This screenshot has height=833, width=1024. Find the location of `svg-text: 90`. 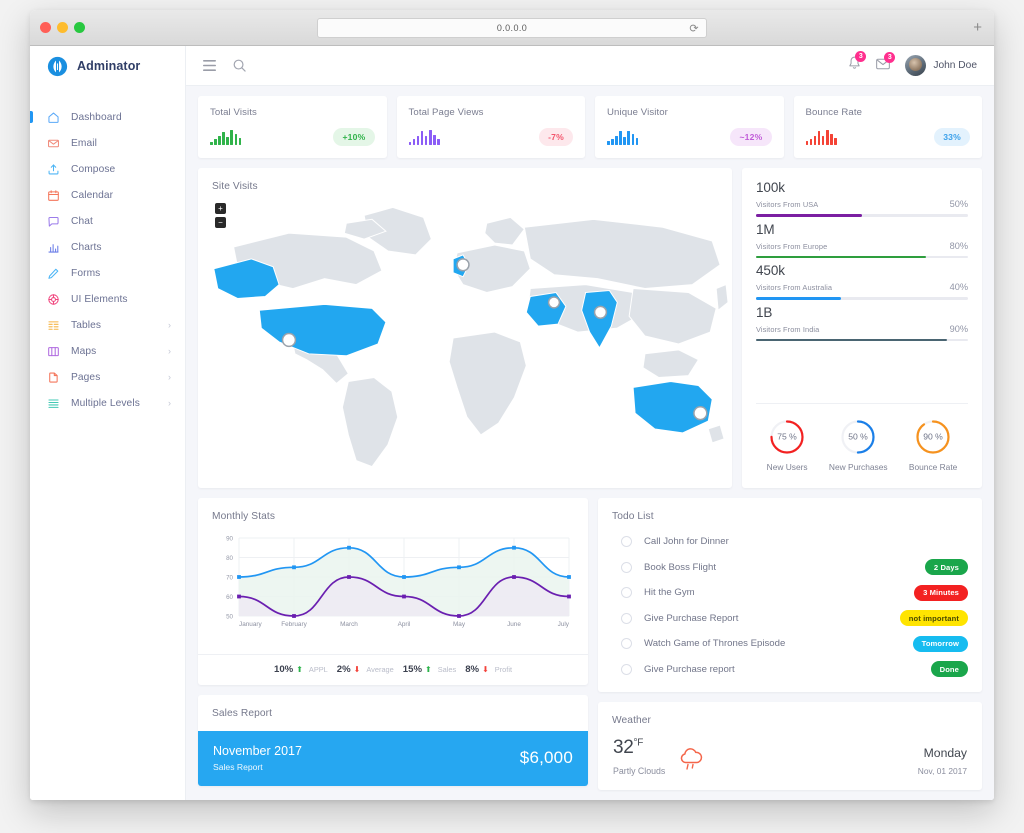

svg-text: 90 is located at coordinates (229, 539).